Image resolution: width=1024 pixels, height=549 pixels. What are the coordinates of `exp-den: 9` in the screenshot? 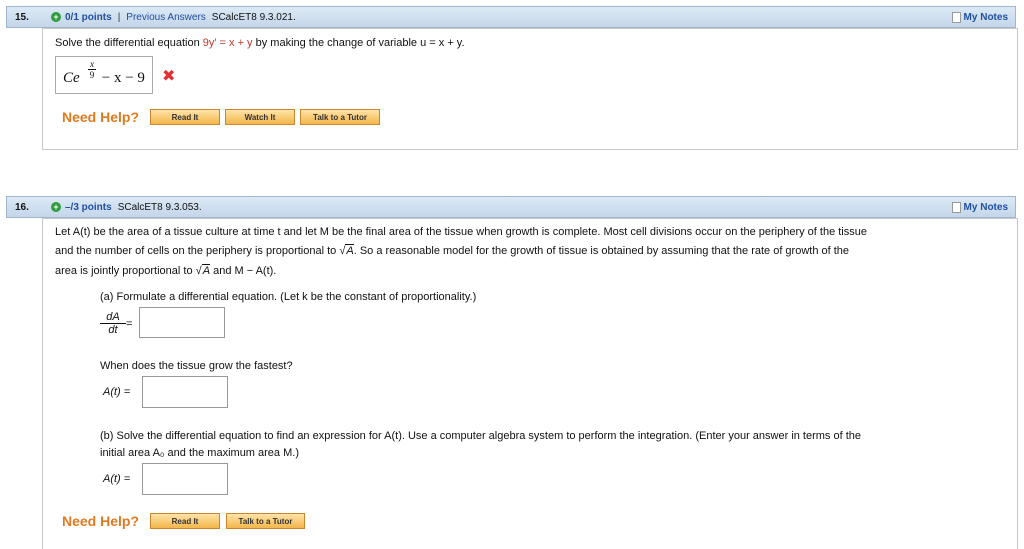 It's located at (92, 75).